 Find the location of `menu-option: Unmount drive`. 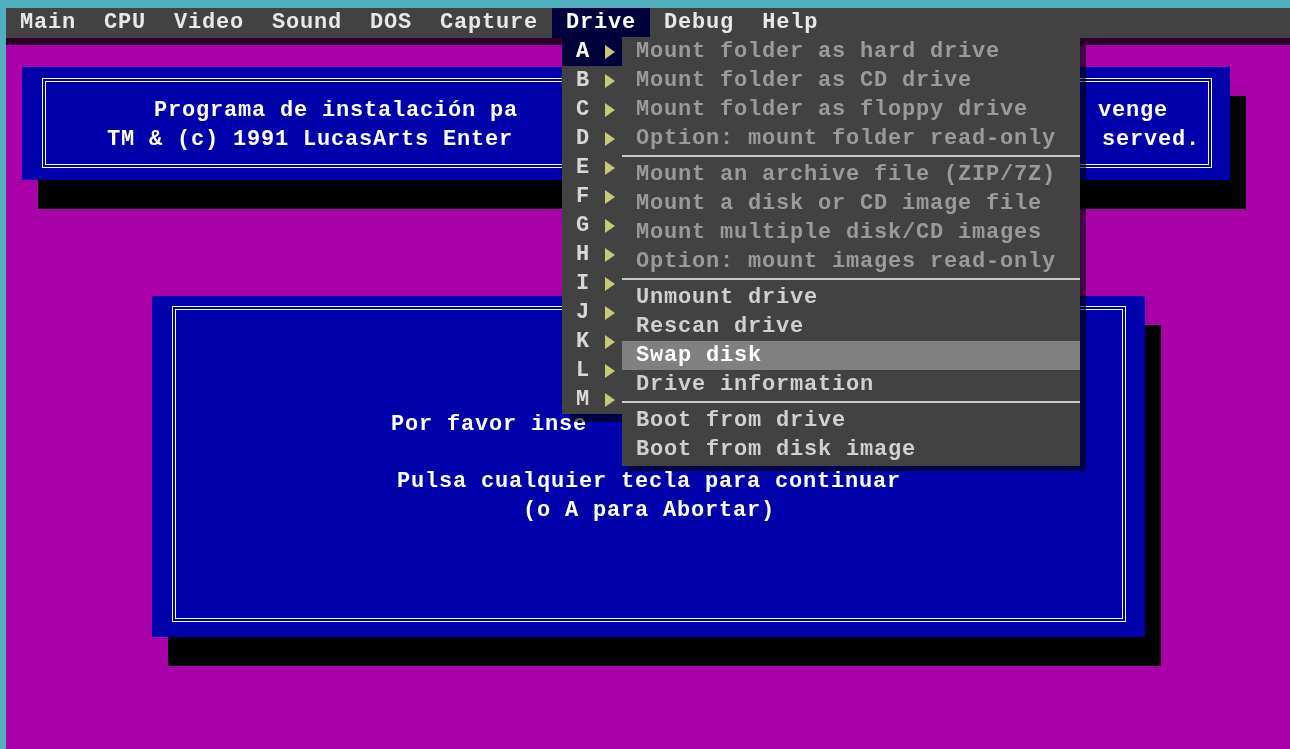

menu-option: Unmount drive is located at coordinates (851, 297).